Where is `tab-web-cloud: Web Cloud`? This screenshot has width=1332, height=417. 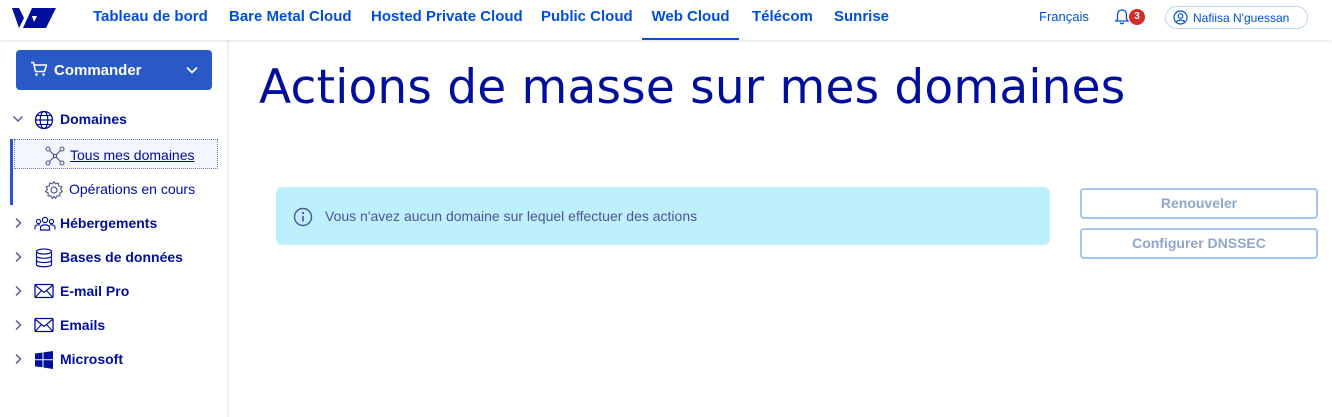
tab-web-cloud: Web Cloud is located at coordinates (690, 20).